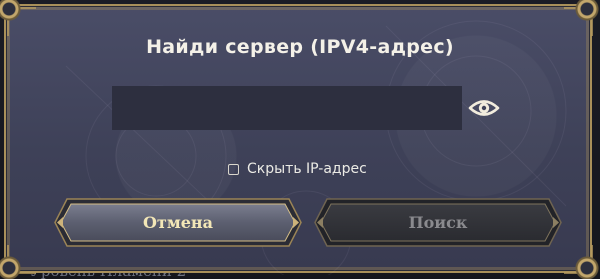 The height and width of the screenshot is (279, 600). Describe the element at coordinates (307, 169) in the screenshot. I see `hide-ip-label: Скрыть IP-адрес` at that location.